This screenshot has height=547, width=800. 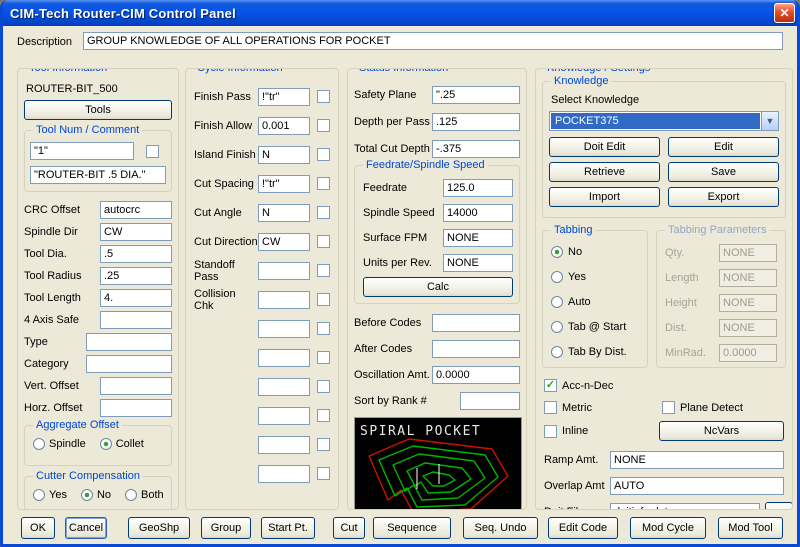 What do you see at coordinates (159, 528) in the screenshot?
I see `geoshp-button: GeoShp` at bounding box center [159, 528].